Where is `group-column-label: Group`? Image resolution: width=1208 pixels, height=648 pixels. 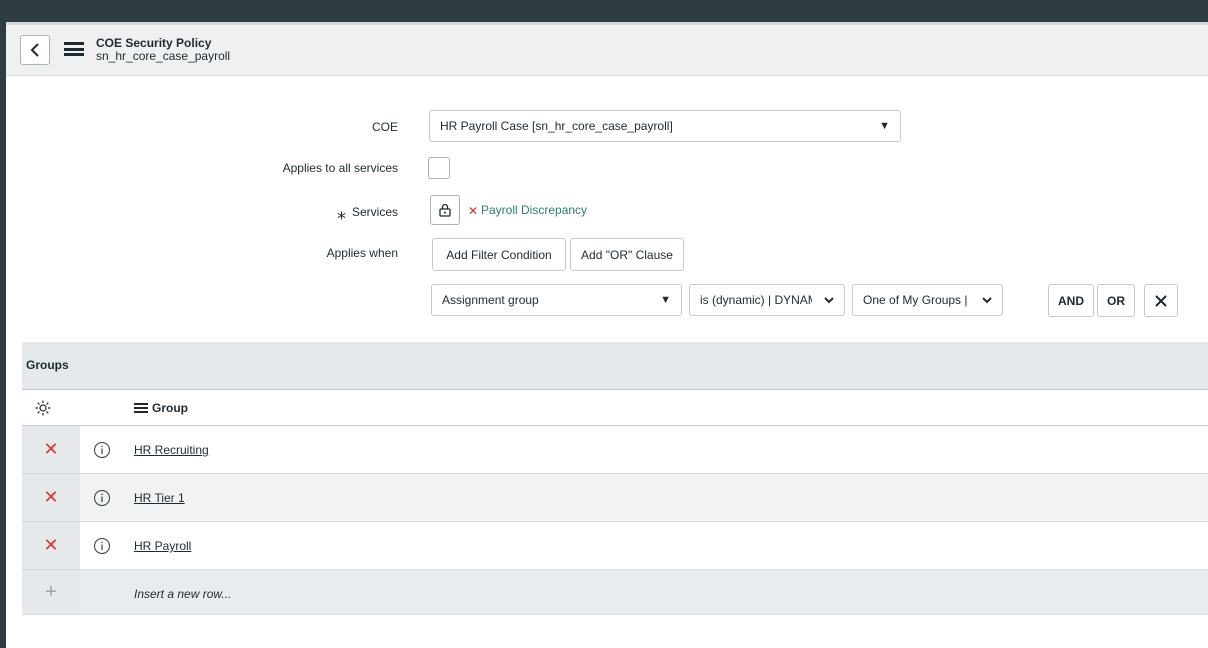
group-column-label: Group is located at coordinates (170, 408).